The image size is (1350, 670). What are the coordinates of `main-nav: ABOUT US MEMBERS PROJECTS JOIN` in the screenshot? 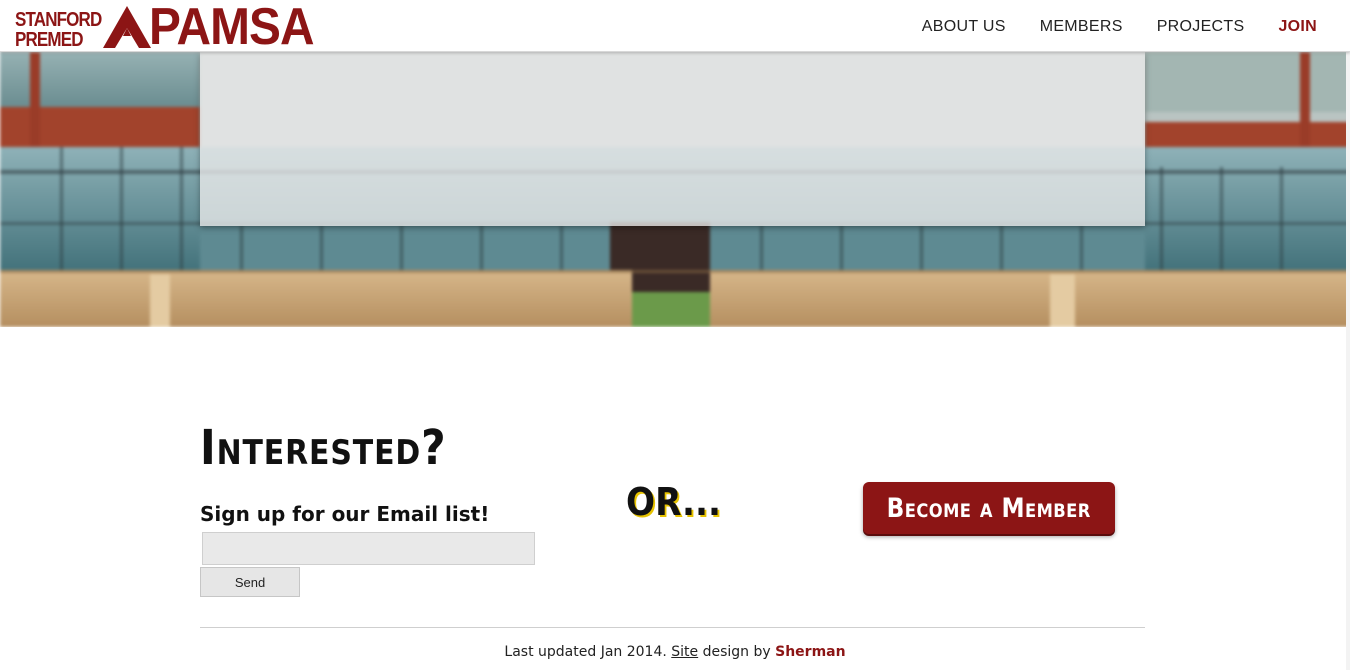 It's located at (1119, 27).